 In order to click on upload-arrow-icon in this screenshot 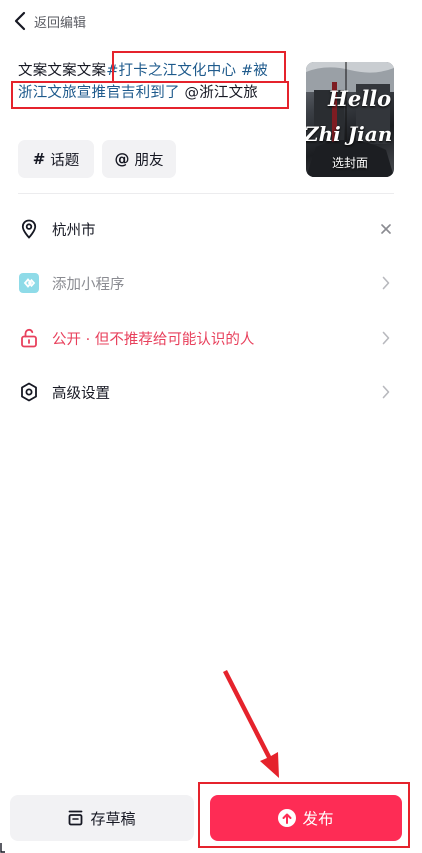, I will do `click(287, 818)`.